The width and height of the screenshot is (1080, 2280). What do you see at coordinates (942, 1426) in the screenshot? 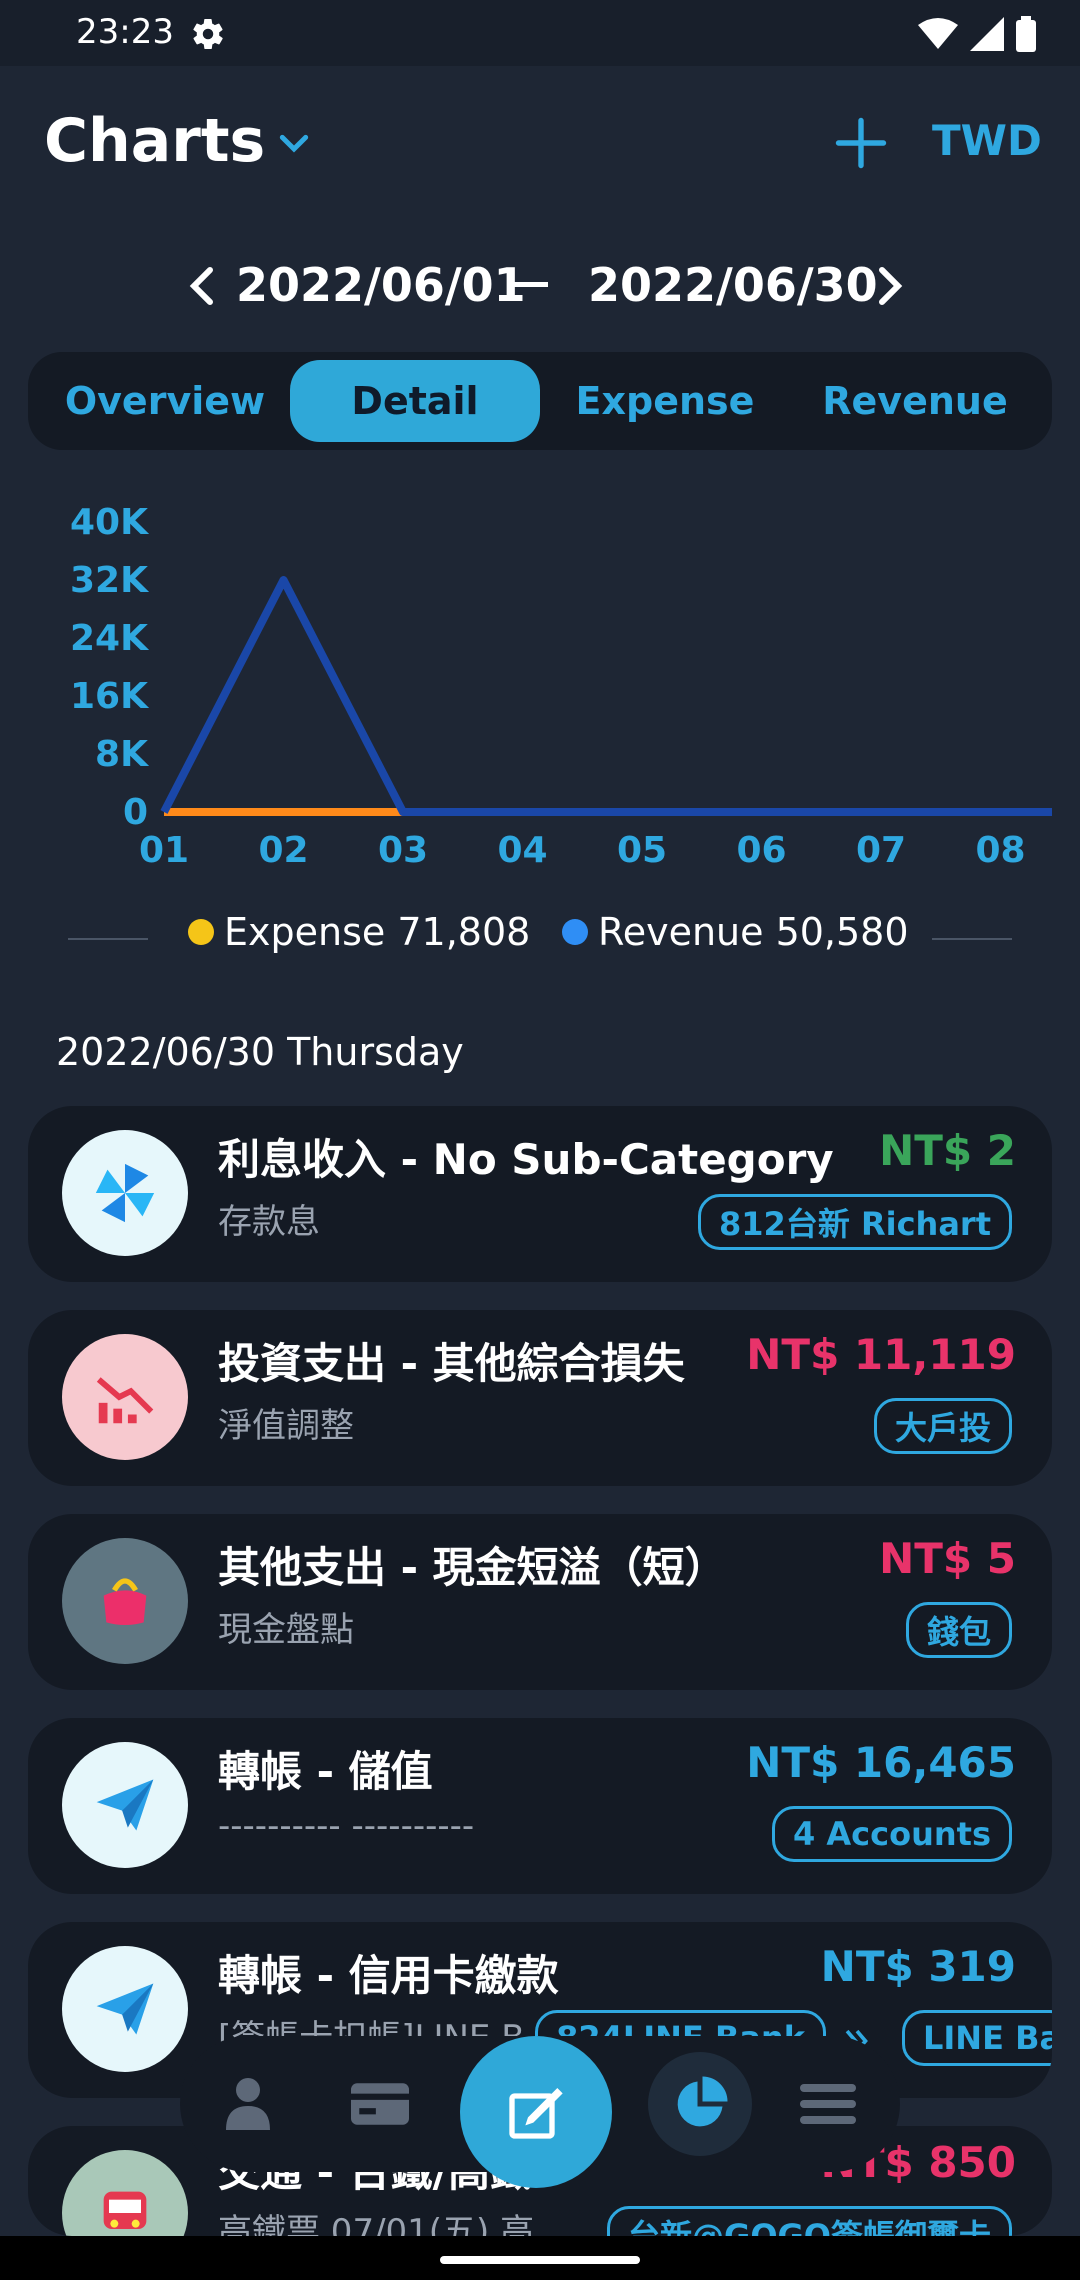
I see `account-badge: 大戶投` at bounding box center [942, 1426].